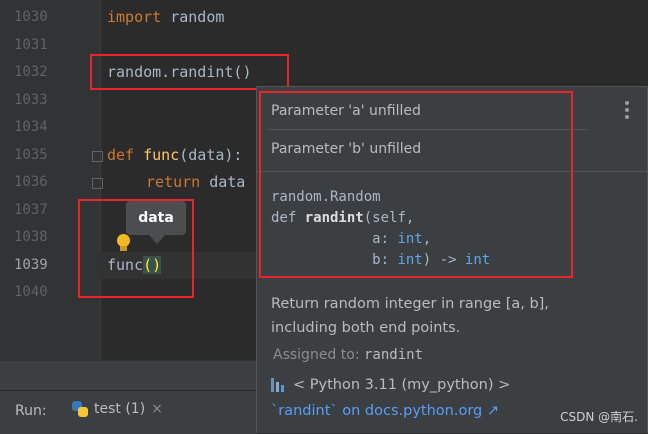 The width and height of the screenshot is (648, 434). Describe the element at coordinates (31, 127) in the screenshot. I see `line-number: 1034` at that location.